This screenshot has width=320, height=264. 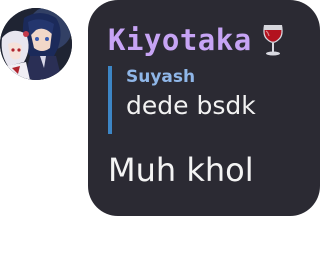 What do you see at coordinates (181, 170) in the screenshot?
I see `message-text: Muh khol` at bounding box center [181, 170].